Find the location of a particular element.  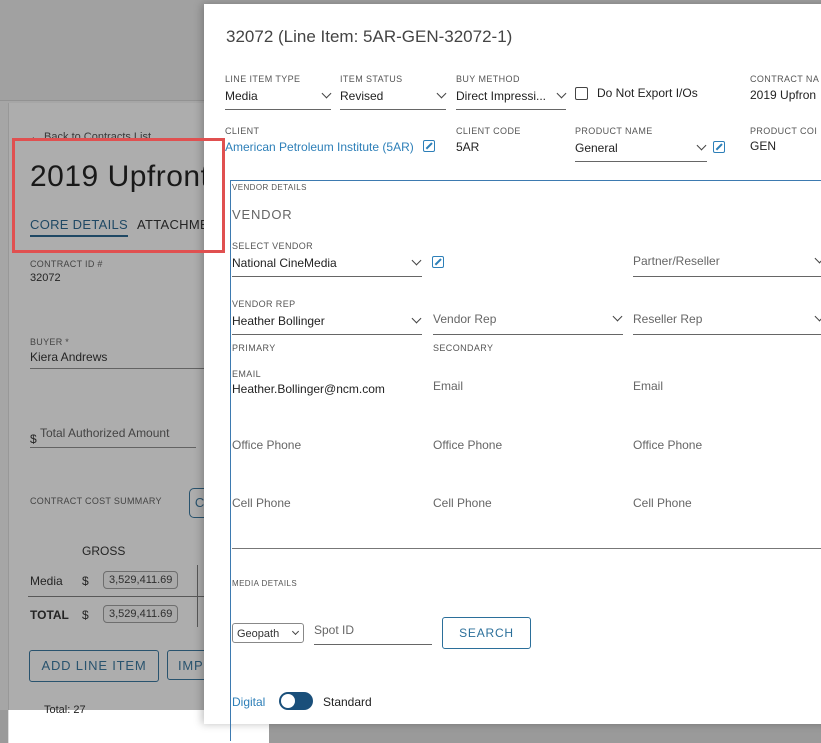

primary-cell-phone-field: Cell Phone is located at coordinates (261, 503).